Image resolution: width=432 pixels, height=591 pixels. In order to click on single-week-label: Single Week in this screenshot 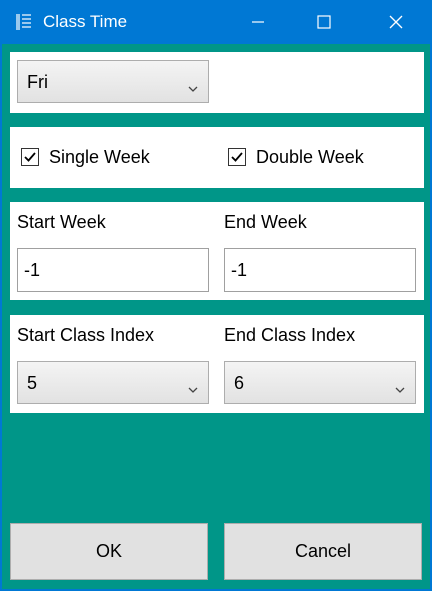, I will do `click(99, 157)`.